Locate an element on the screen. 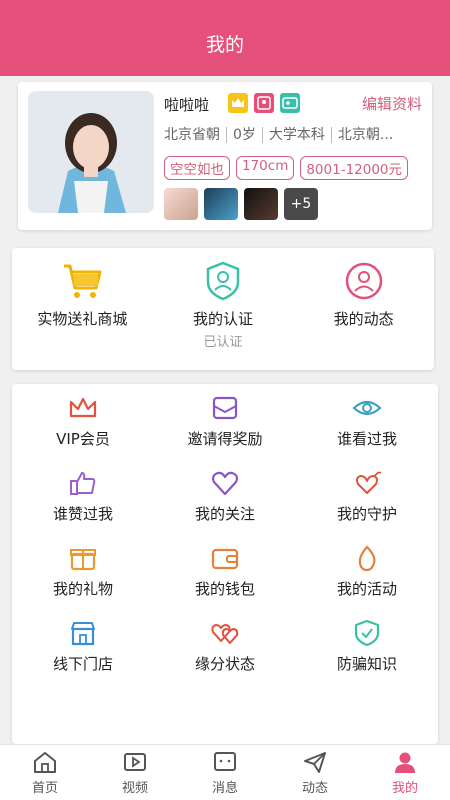 This screenshot has width=450, height=800. tab-label: 动态 is located at coordinates (314, 788).